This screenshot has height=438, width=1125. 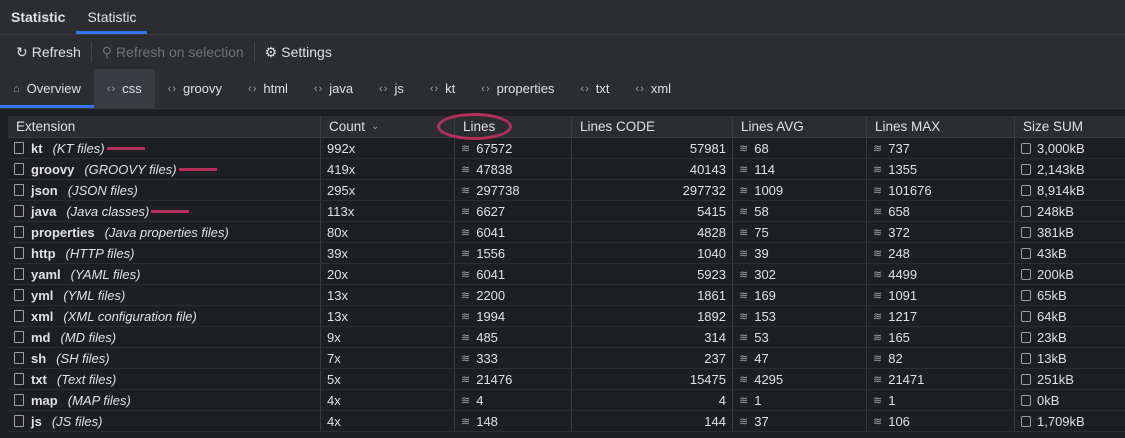 What do you see at coordinates (388, 400) in the screenshot?
I see `cell-count: 4x` at bounding box center [388, 400].